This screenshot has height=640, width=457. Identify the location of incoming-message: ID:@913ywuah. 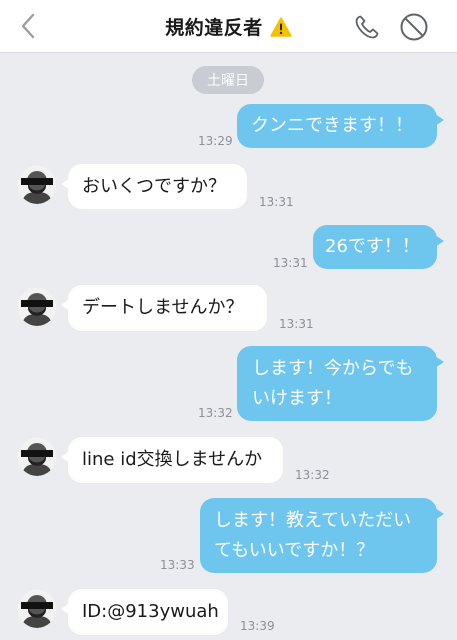
(144, 612).